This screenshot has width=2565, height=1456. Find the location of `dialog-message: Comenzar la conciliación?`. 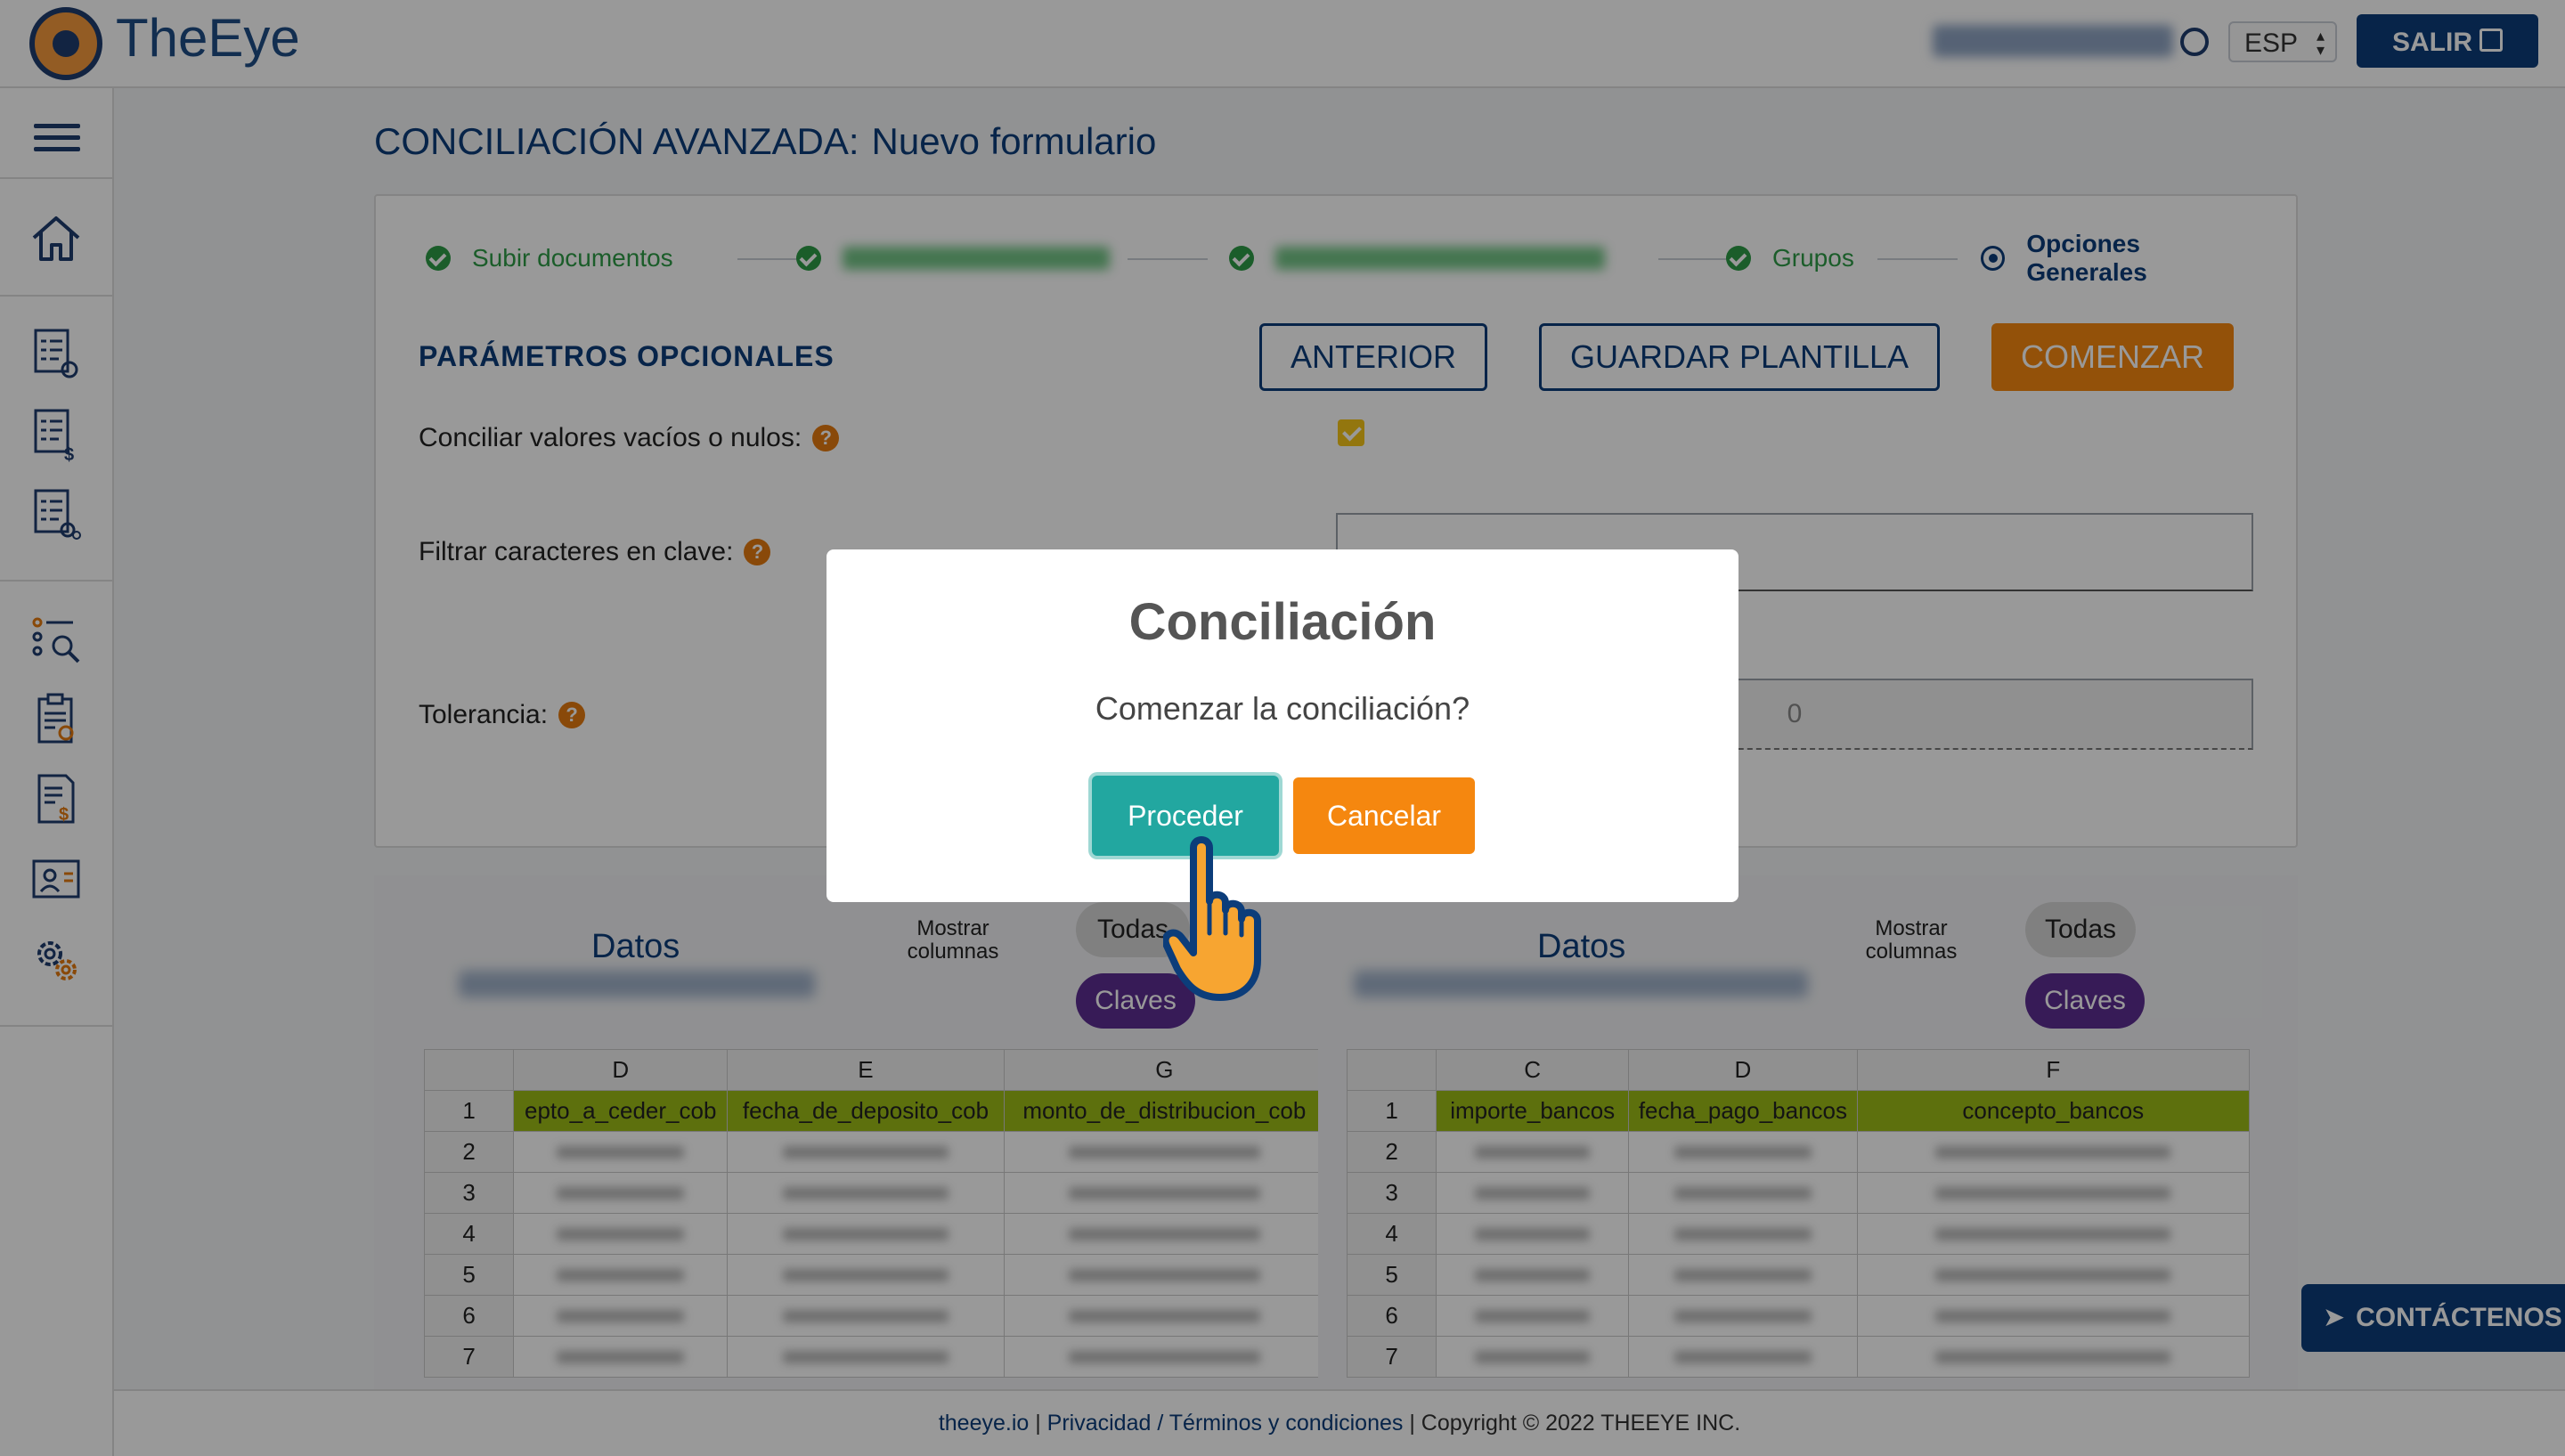

dialog-message: Comenzar la conciliación? is located at coordinates (1282, 708).